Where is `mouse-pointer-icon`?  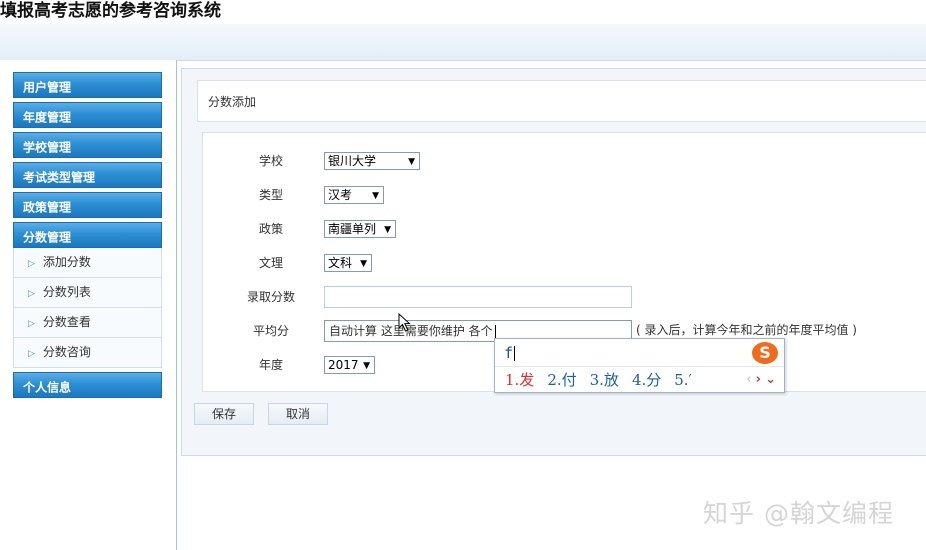 mouse-pointer-icon is located at coordinates (404, 322).